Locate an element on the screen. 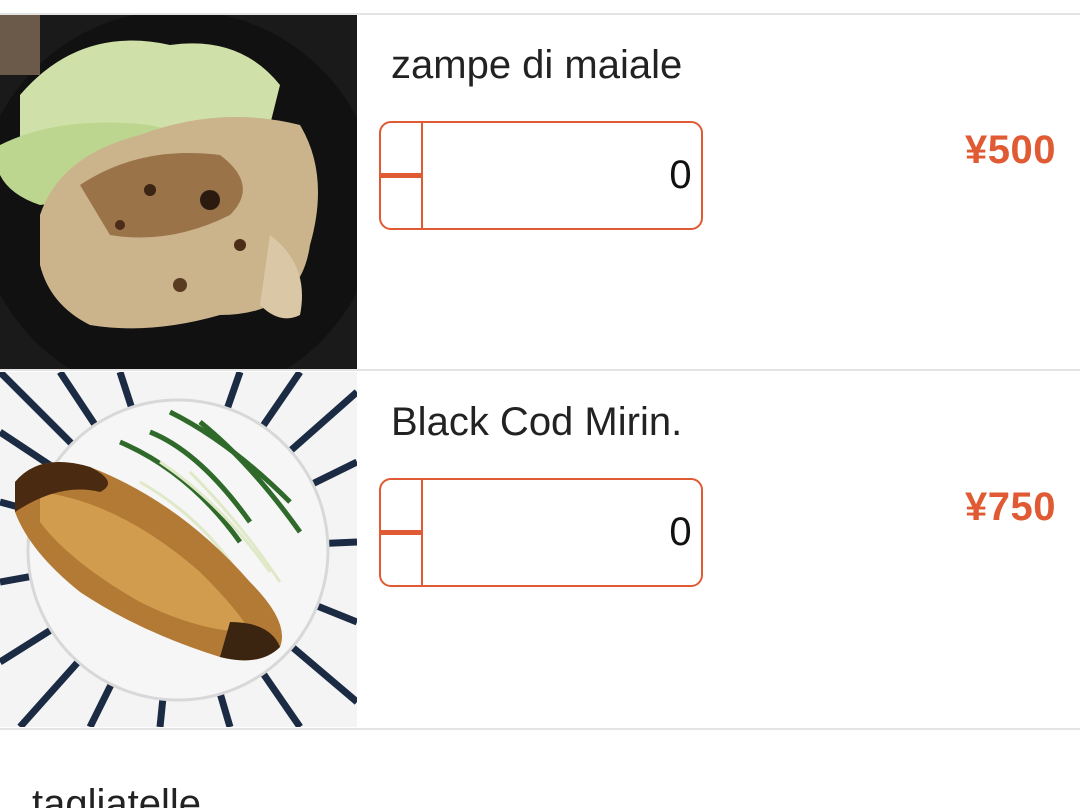 The width and height of the screenshot is (1080, 808). item-name: Black Cod Mirin. is located at coordinates (537, 422).